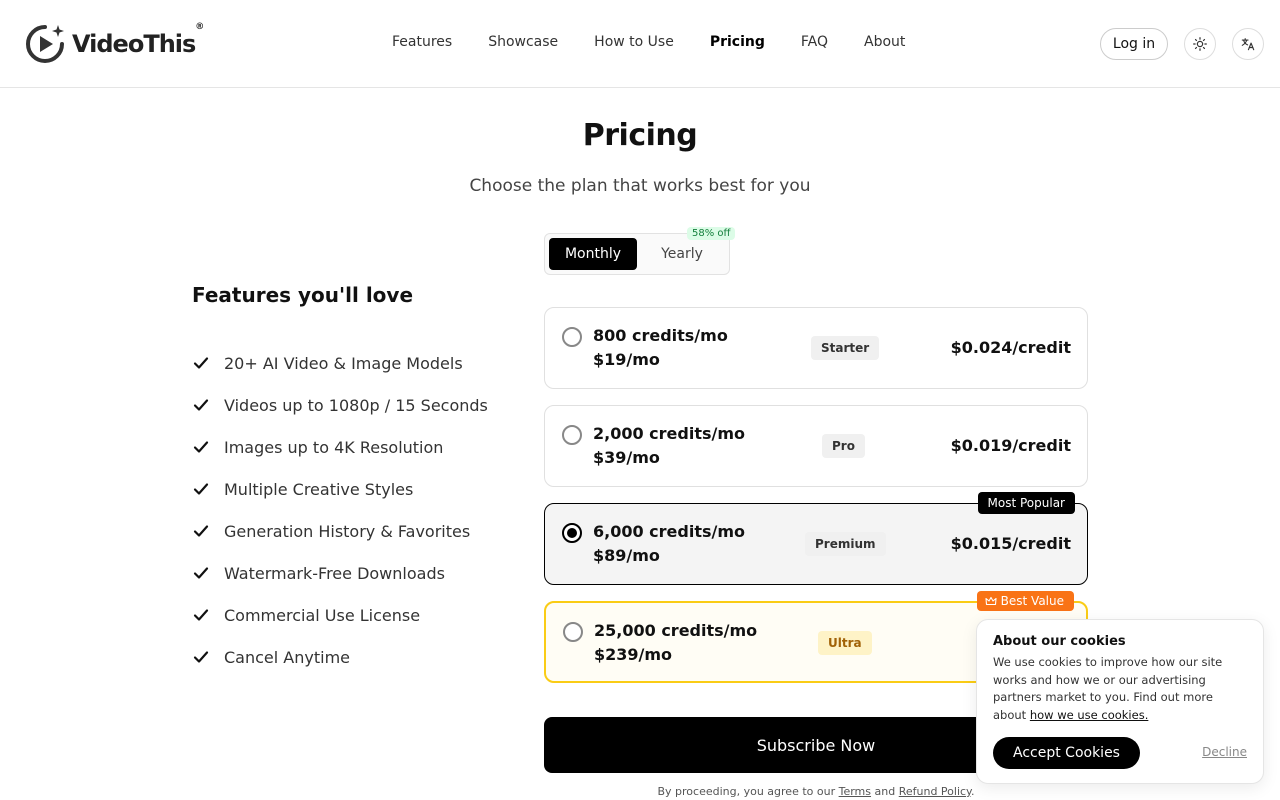 The width and height of the screenshot is (1280, 800). Describe the element at coordinates (640, 135) in the screenshot. I see `page-title: Pricing` at that location.